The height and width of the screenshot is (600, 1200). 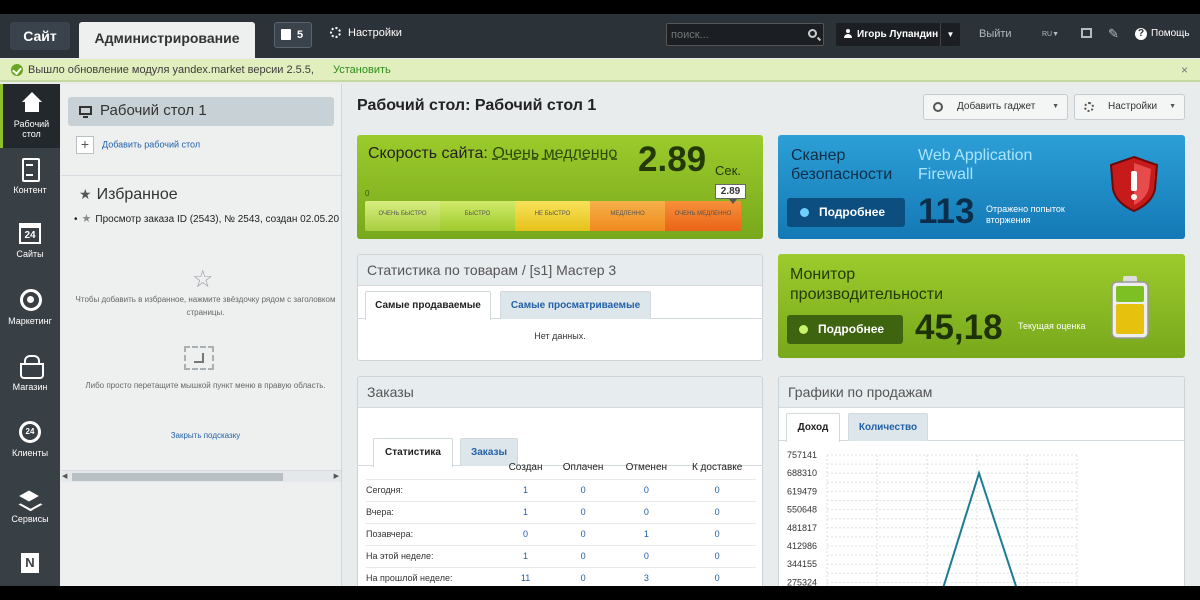 What do you see at coordinates (952, 520) in the screenshot?
I see `chart-grid` at bounding box center [952, 520].